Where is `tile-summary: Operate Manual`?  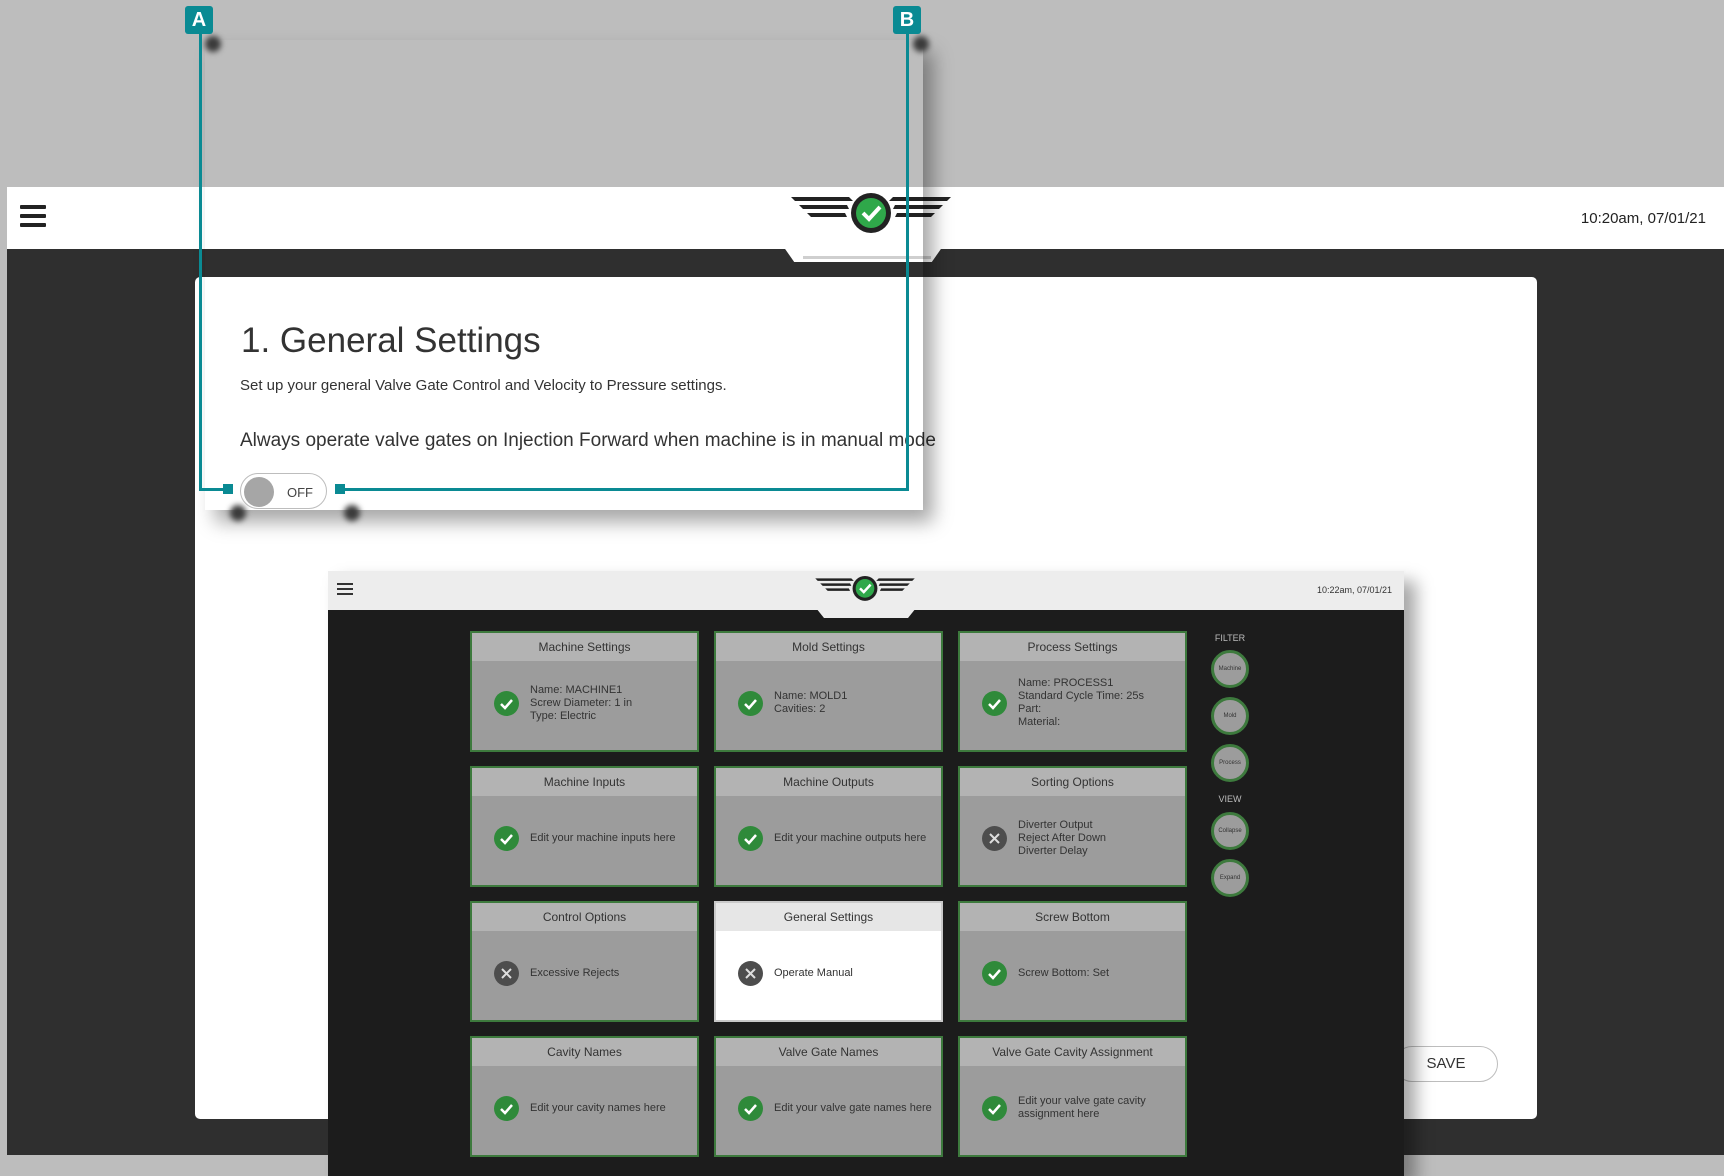 tile-summary: Operate Manual is located at coordinates (813, 973).